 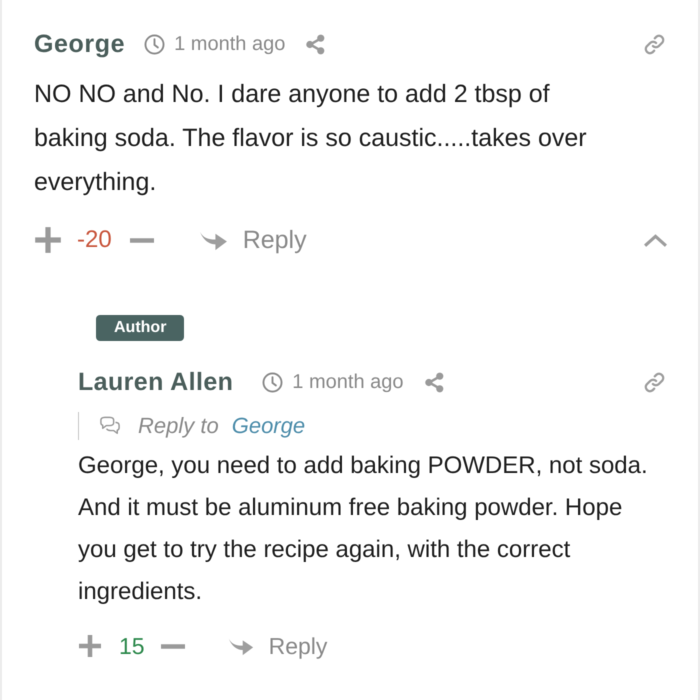 What do you see at coordinates (94, 240) in the screenshot?
I see `vote-count: -20` at bounding box center [94, 240].